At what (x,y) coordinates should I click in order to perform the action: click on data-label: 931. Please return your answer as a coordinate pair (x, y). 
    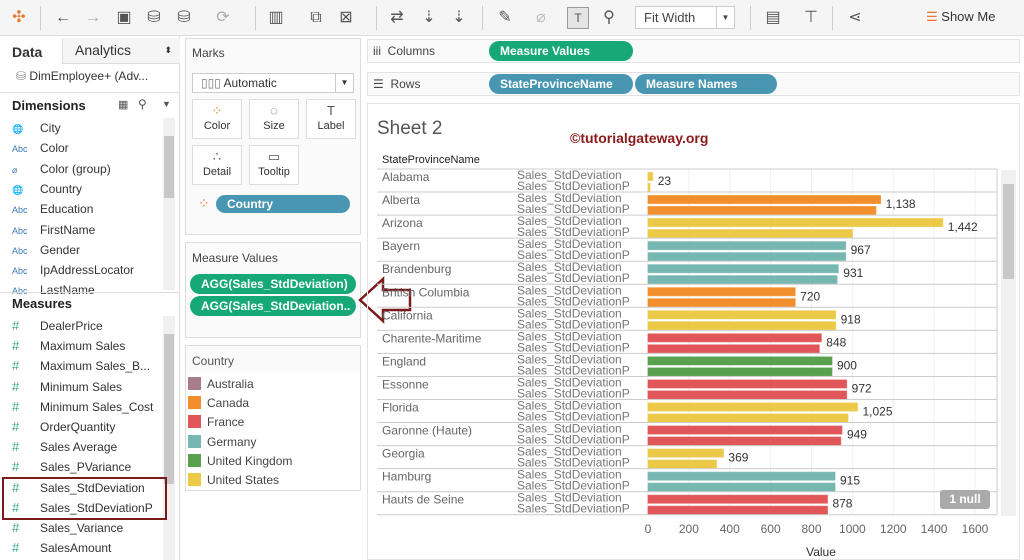
    Looking at the image, I should click on (853, 273).